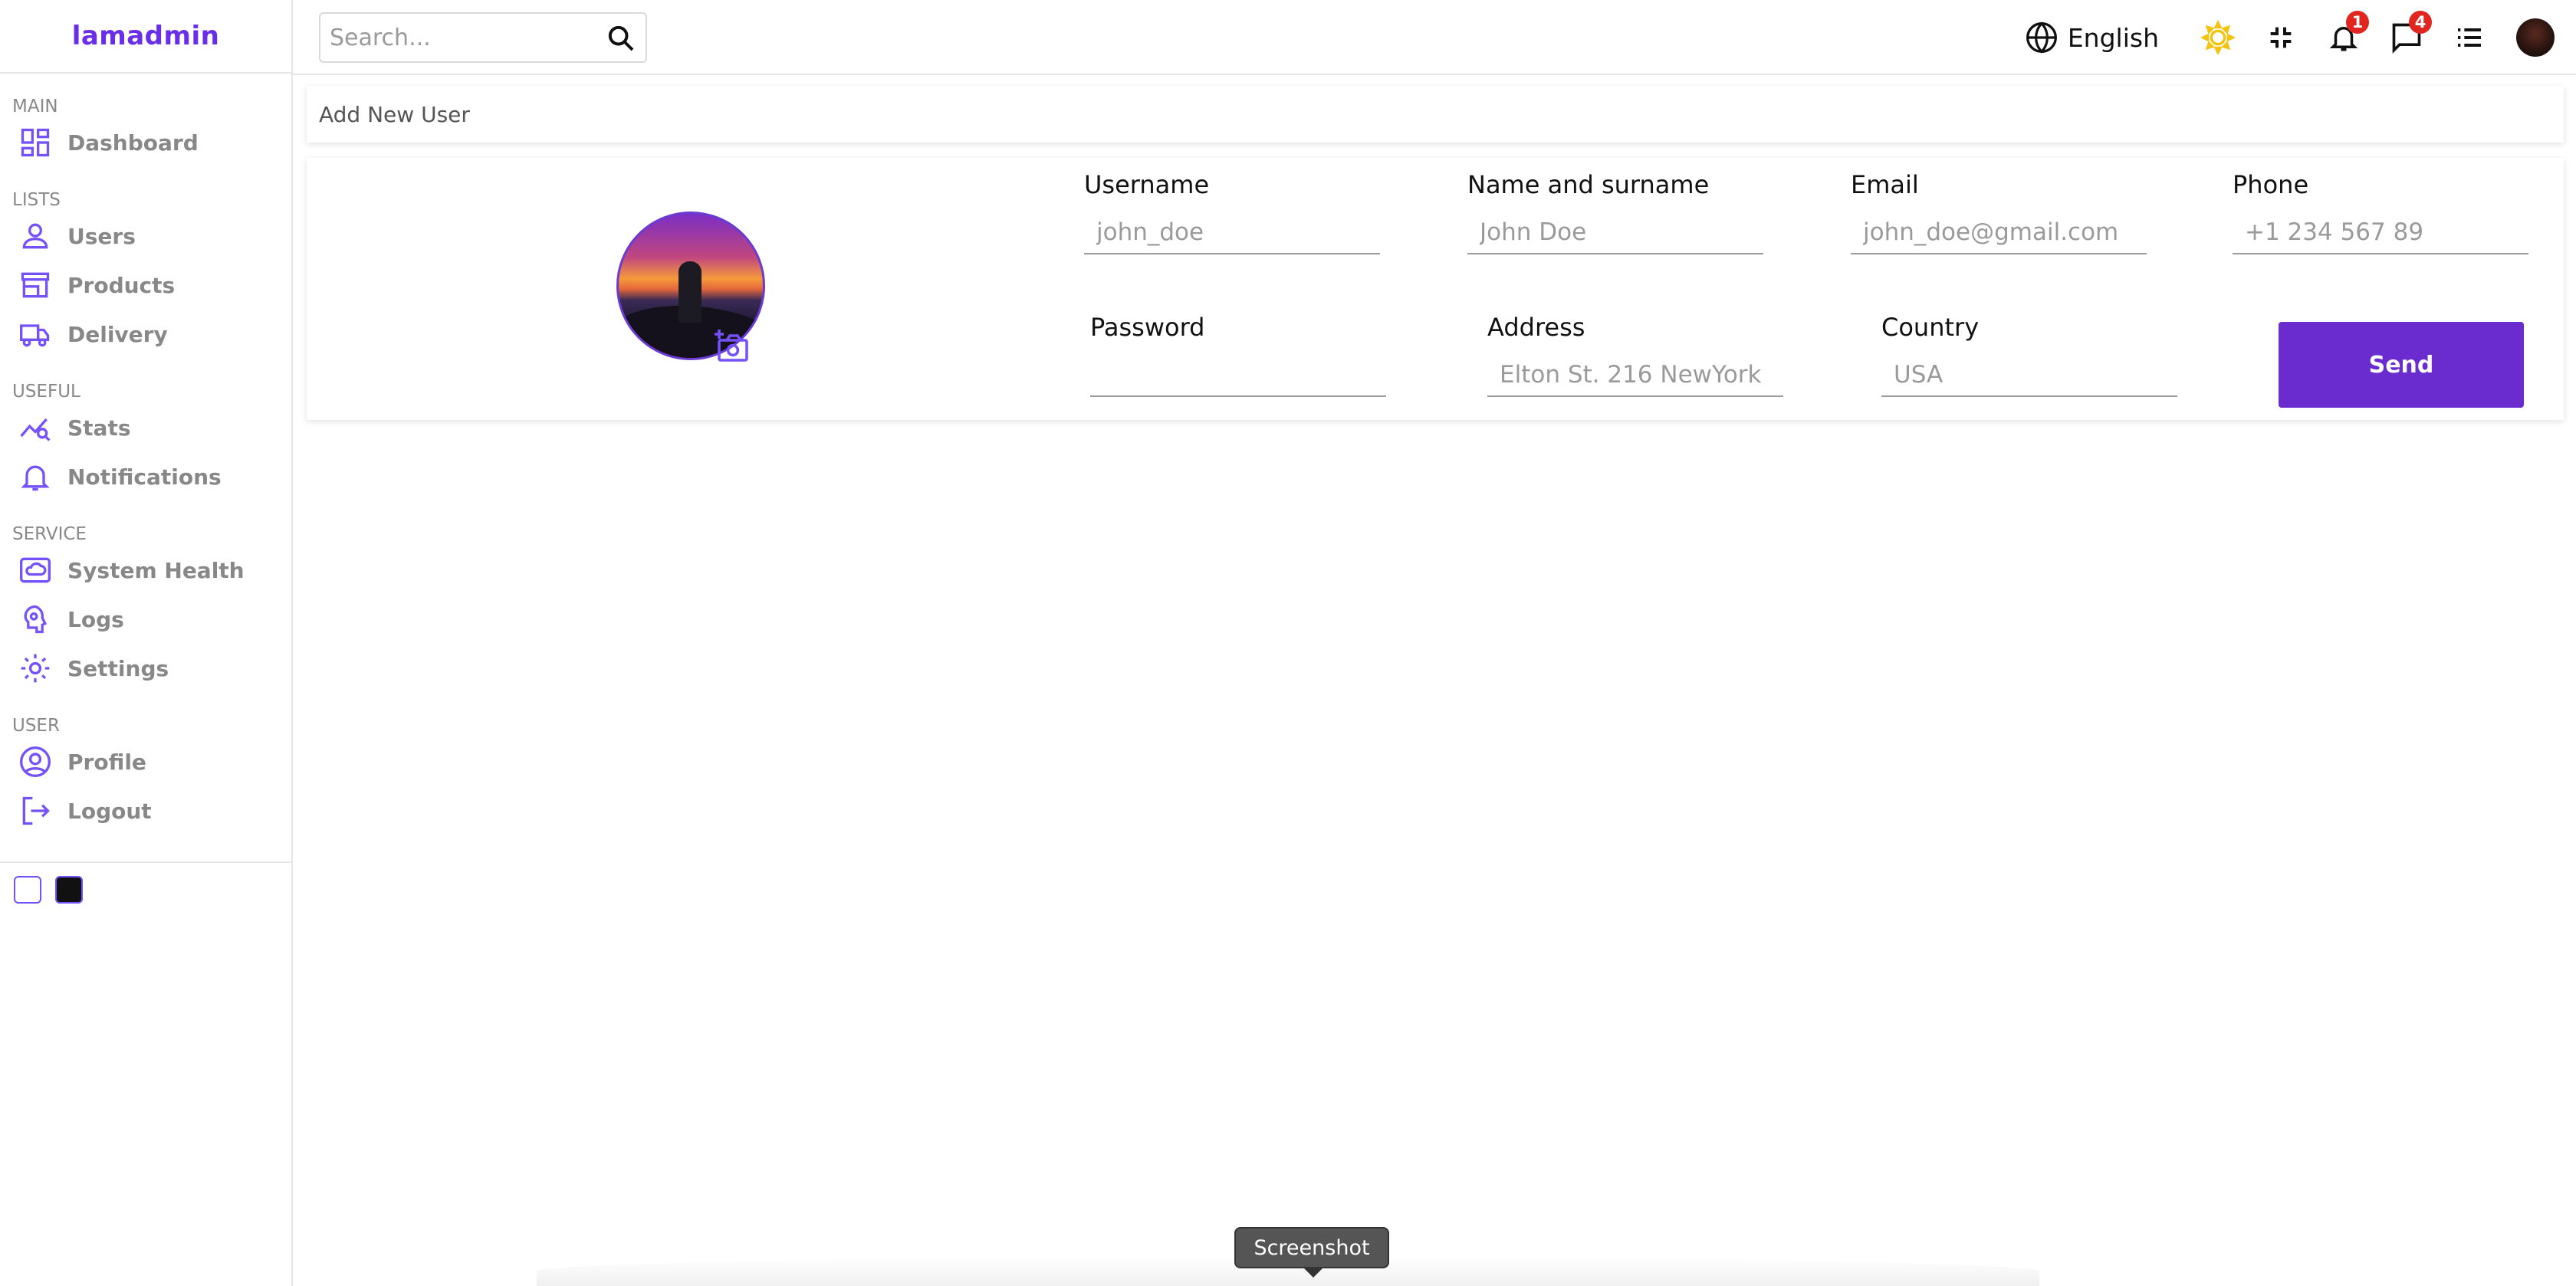 The width and height of the screenshot is (2576, 1286). Describe the element at coordinates (36, 761) in the screenshot. I see `account-circle-icon` at that location.